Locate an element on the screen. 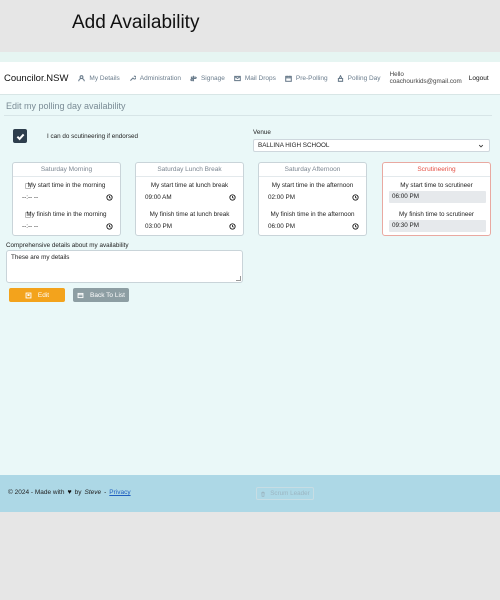 This screenshot has width=500, height=600. nav-item-label: Mail Drops is located at coordinates (260, 78).